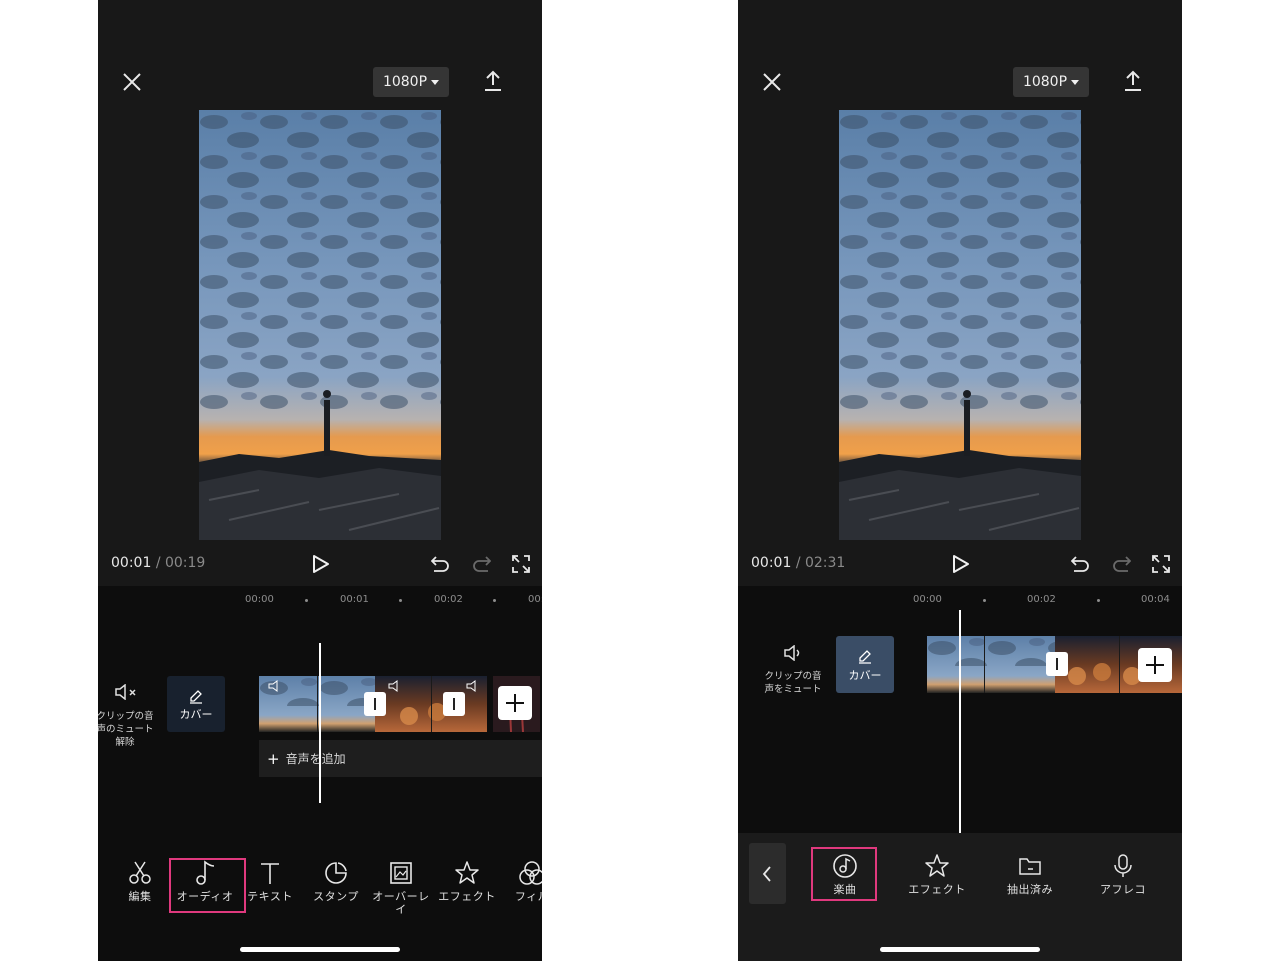 The height and width of the screenshot is (961, 1280). I want to click on tool-label: 編集, so click(140, 896).